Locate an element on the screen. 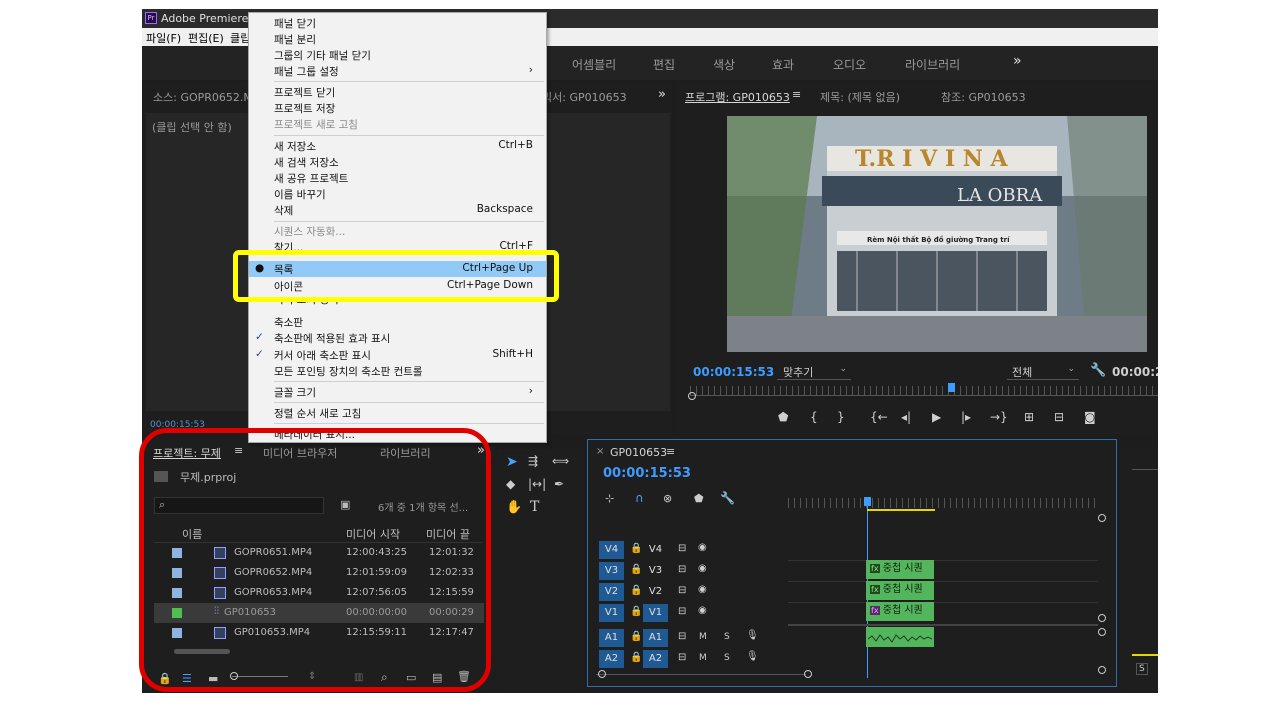 The height and width of the screenshot is (720, 1280). source-patch-a2: A2 is located at coordinates (611, 659).